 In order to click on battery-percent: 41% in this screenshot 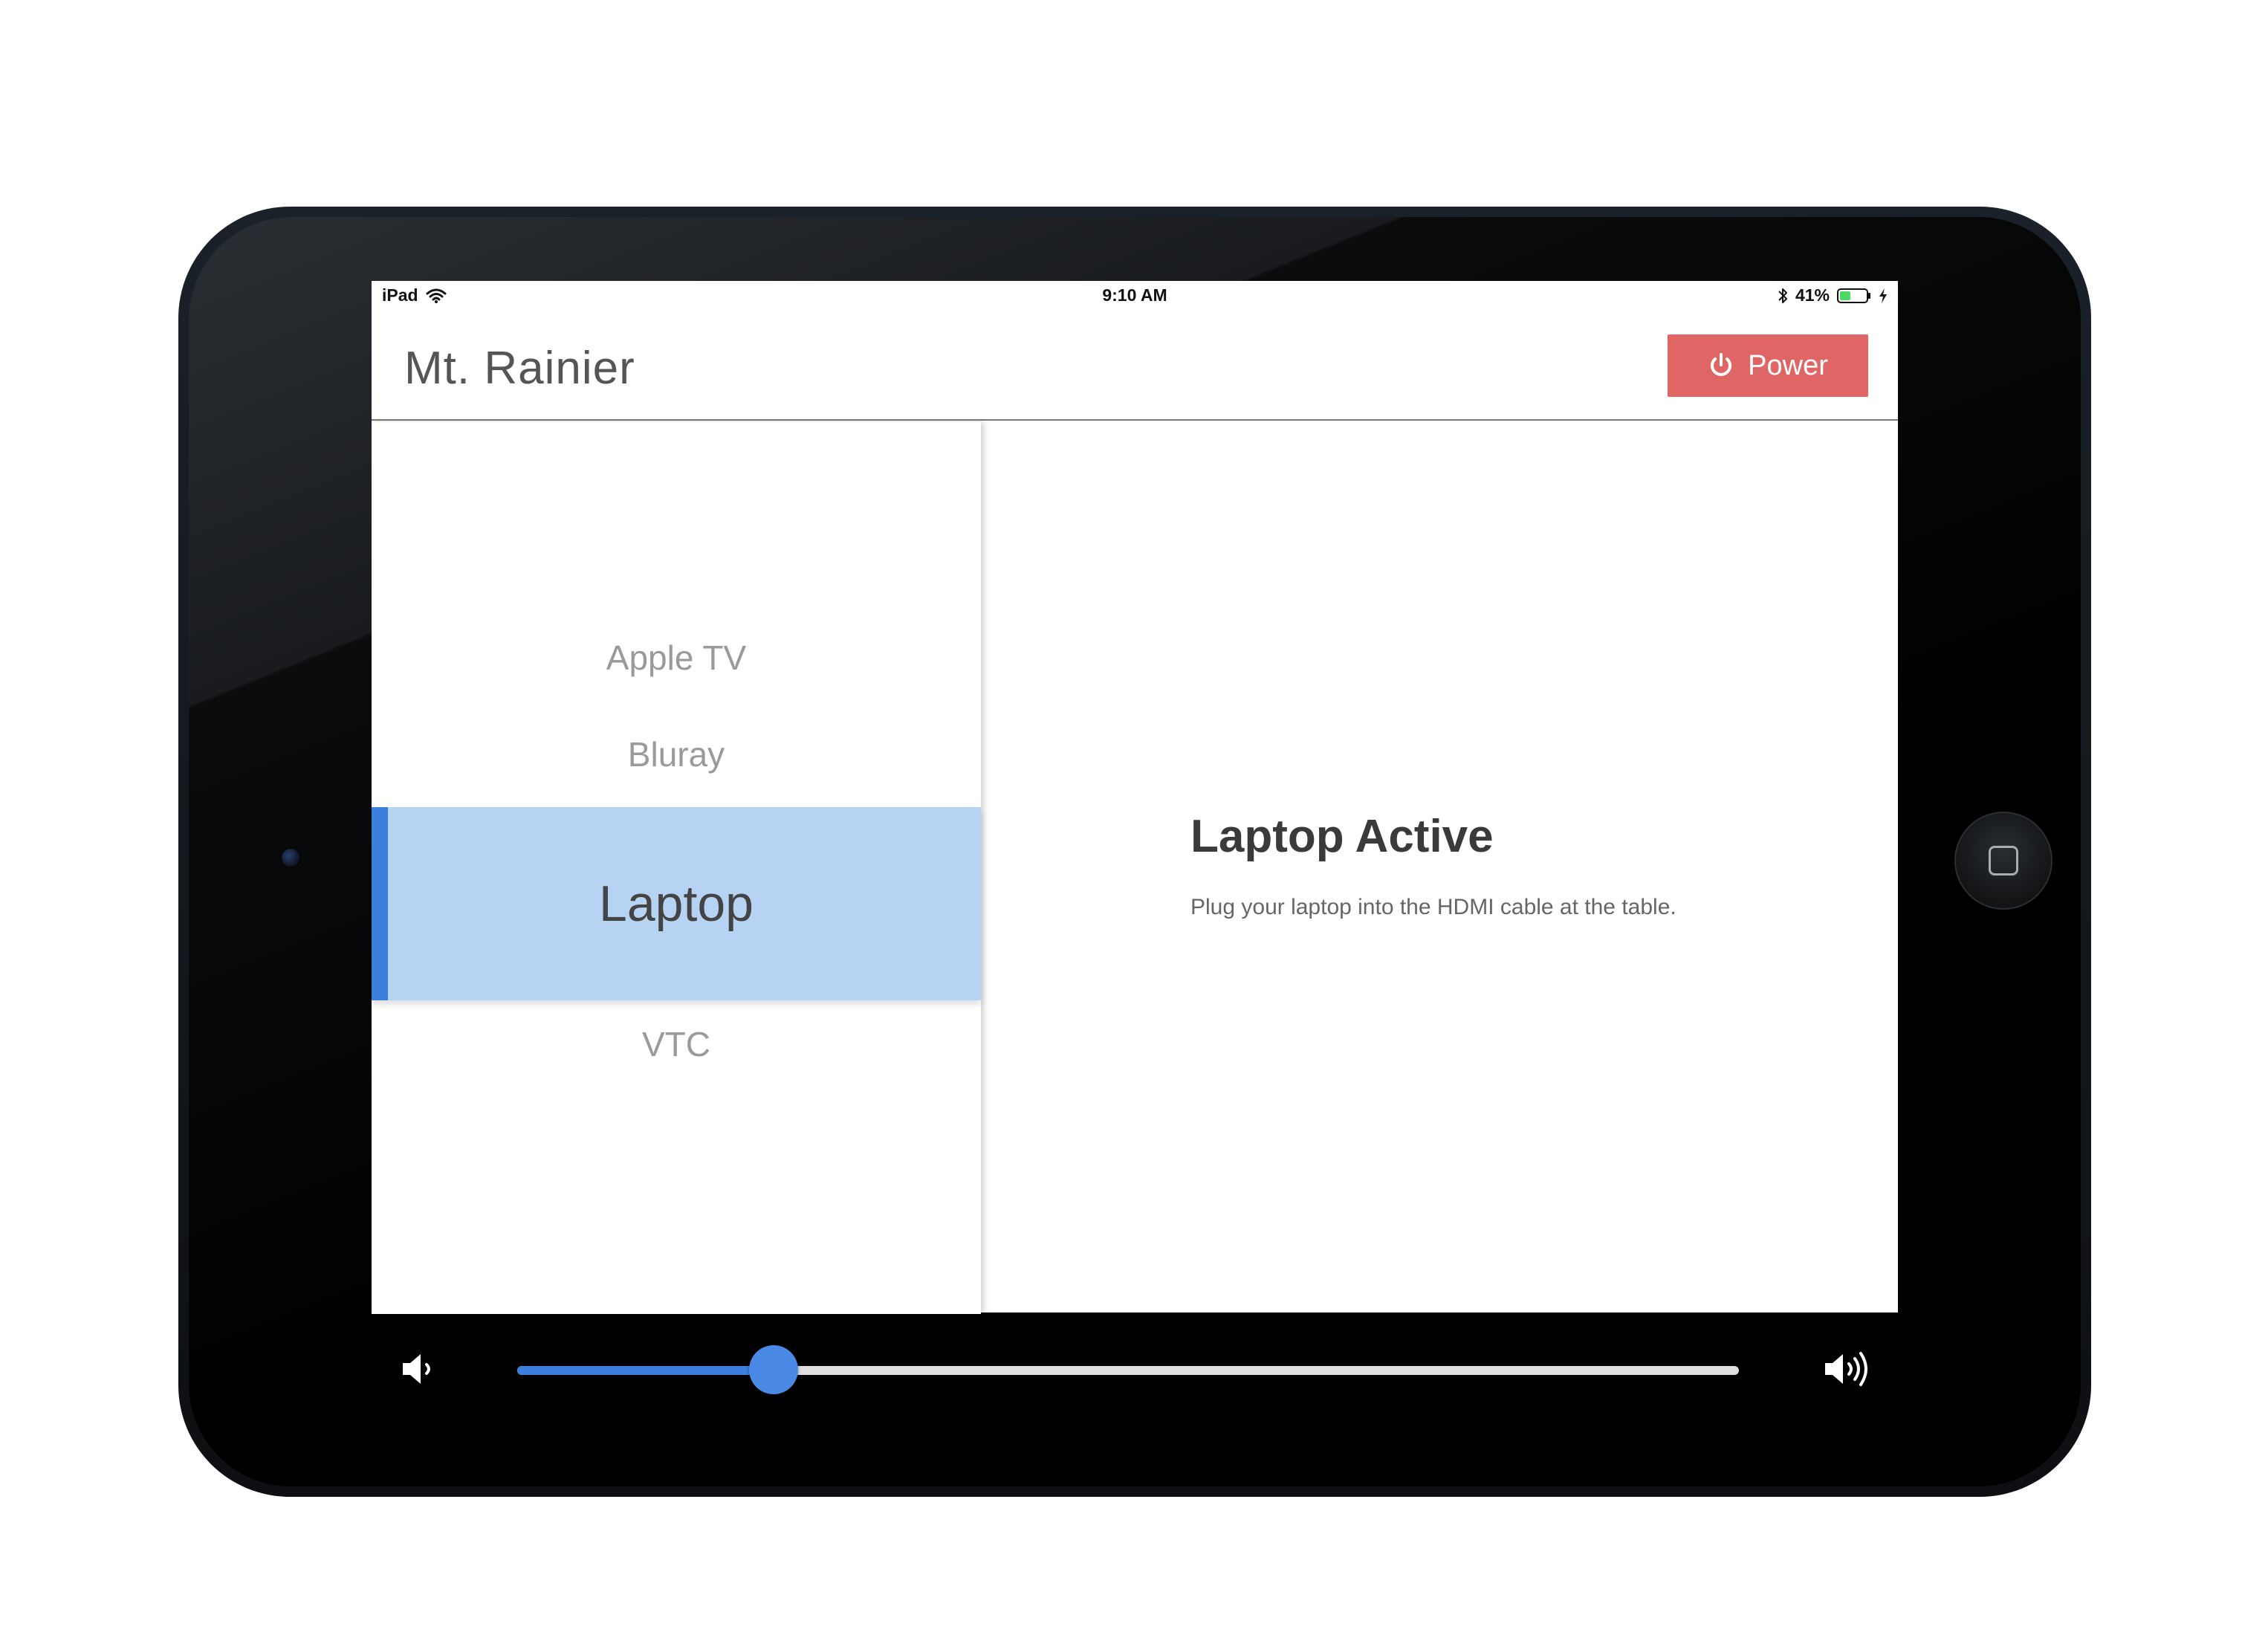, I will do `click(1812, 295)`.